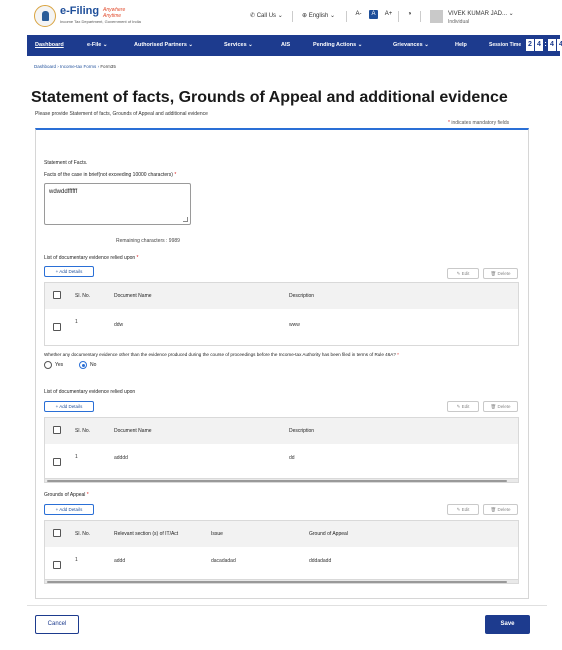 The image size is (562, 650). I want to click on logo-title: e-Filing, so click(80, 11).